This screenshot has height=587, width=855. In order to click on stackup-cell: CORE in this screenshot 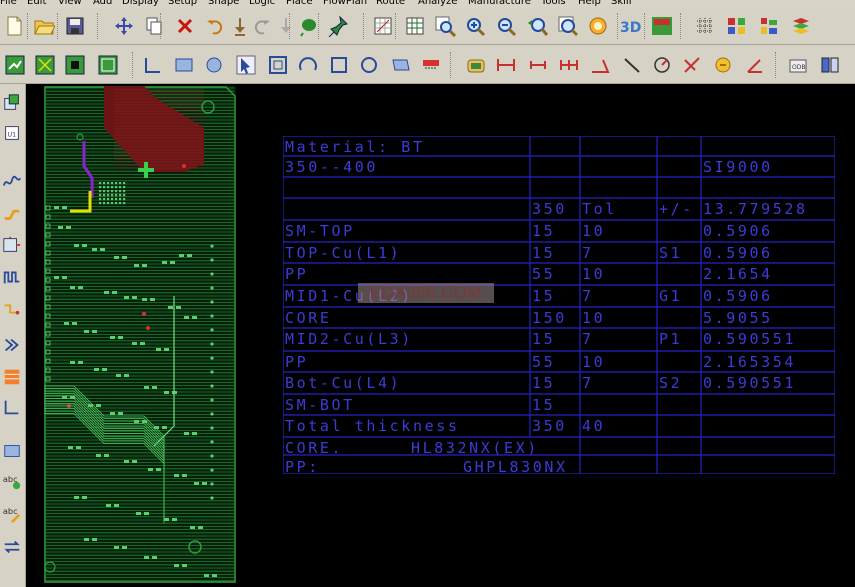, I will do `click(308, 318)`.